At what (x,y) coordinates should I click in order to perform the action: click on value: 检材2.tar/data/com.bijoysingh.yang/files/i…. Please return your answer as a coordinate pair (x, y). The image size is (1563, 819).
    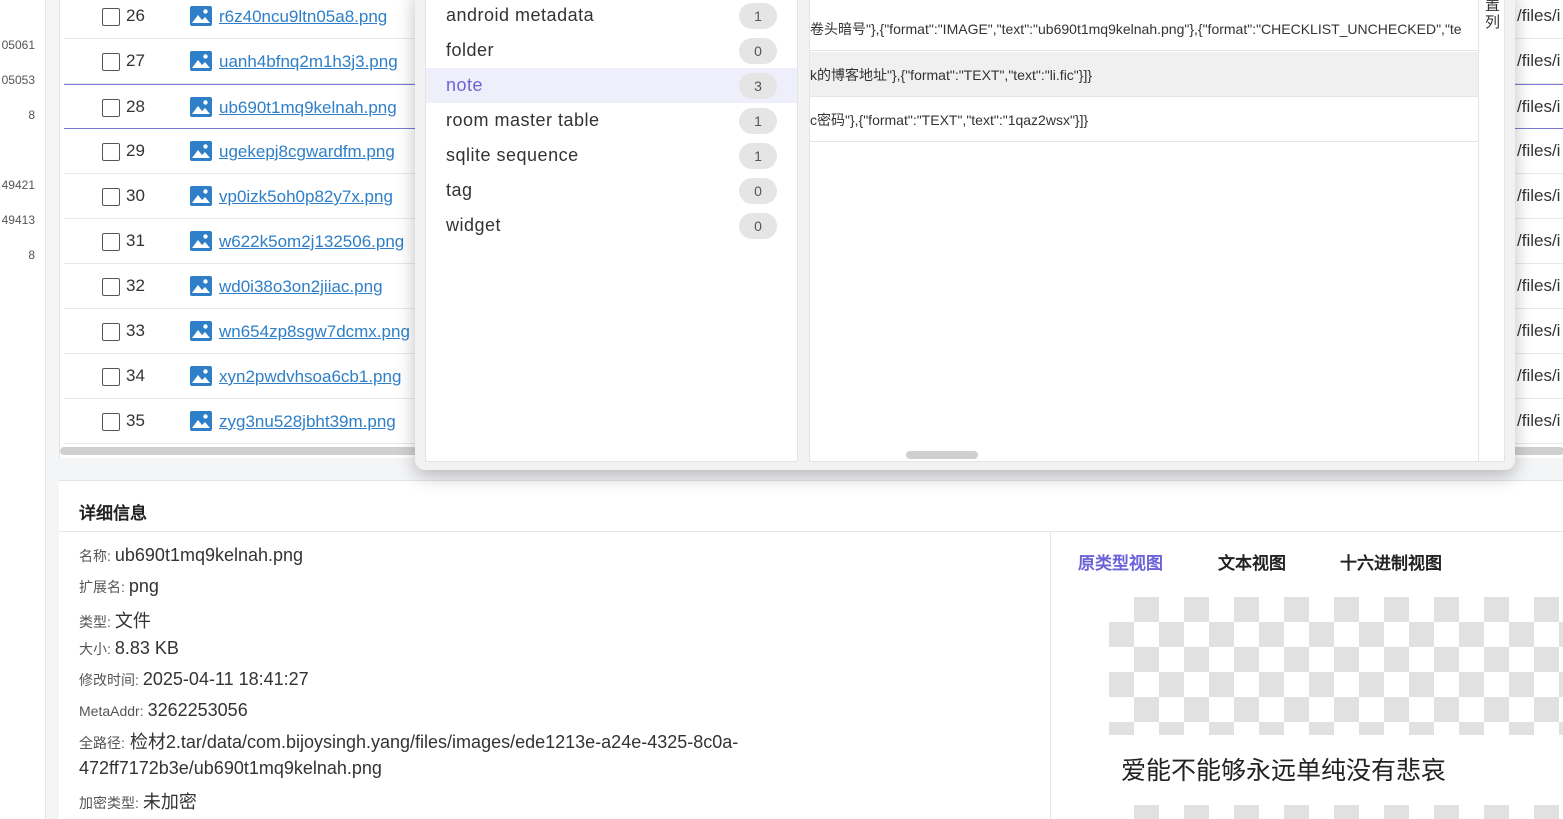
    Looking at the image, I should click on (409, 755).